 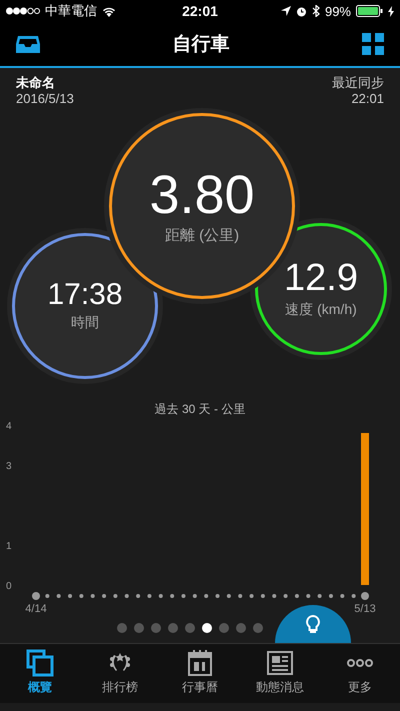 What do you see at coordinates (109, 11) in the screenshot?
I see `wifi-icon` at bounding box center [109, 11].